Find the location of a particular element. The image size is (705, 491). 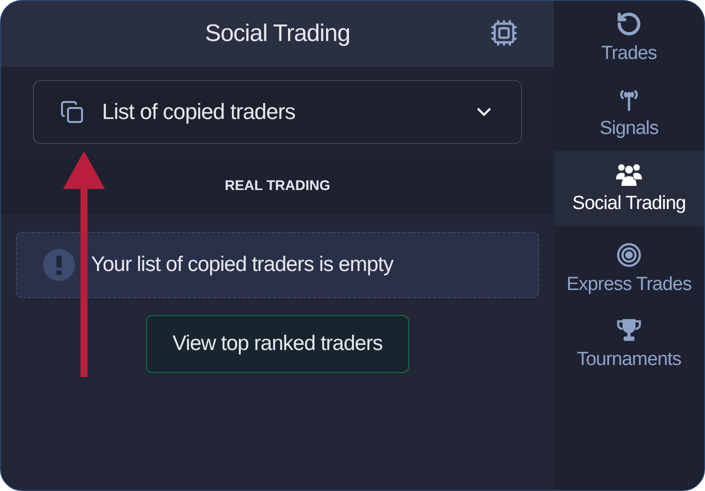

section-label: REAL TRADING is located at coordinates (277, 185).